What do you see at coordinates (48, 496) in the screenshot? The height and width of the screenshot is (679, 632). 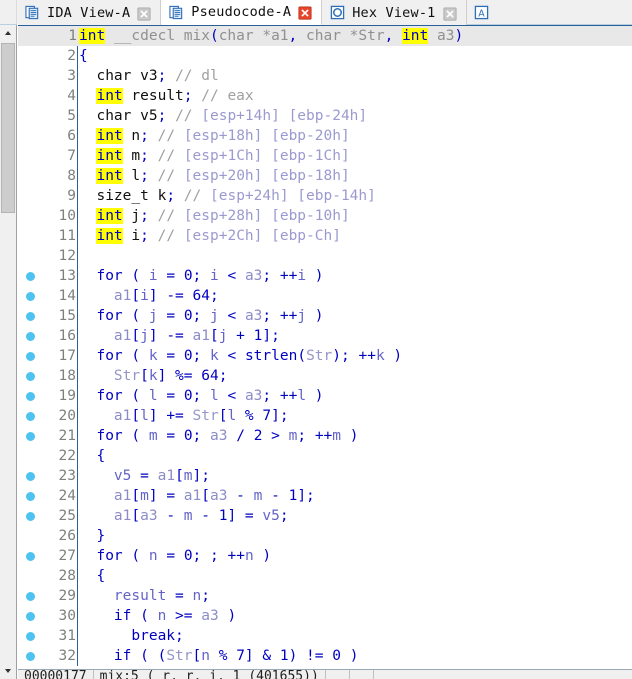 I see `line-gutter: 24` at bounding box center [48, 496].